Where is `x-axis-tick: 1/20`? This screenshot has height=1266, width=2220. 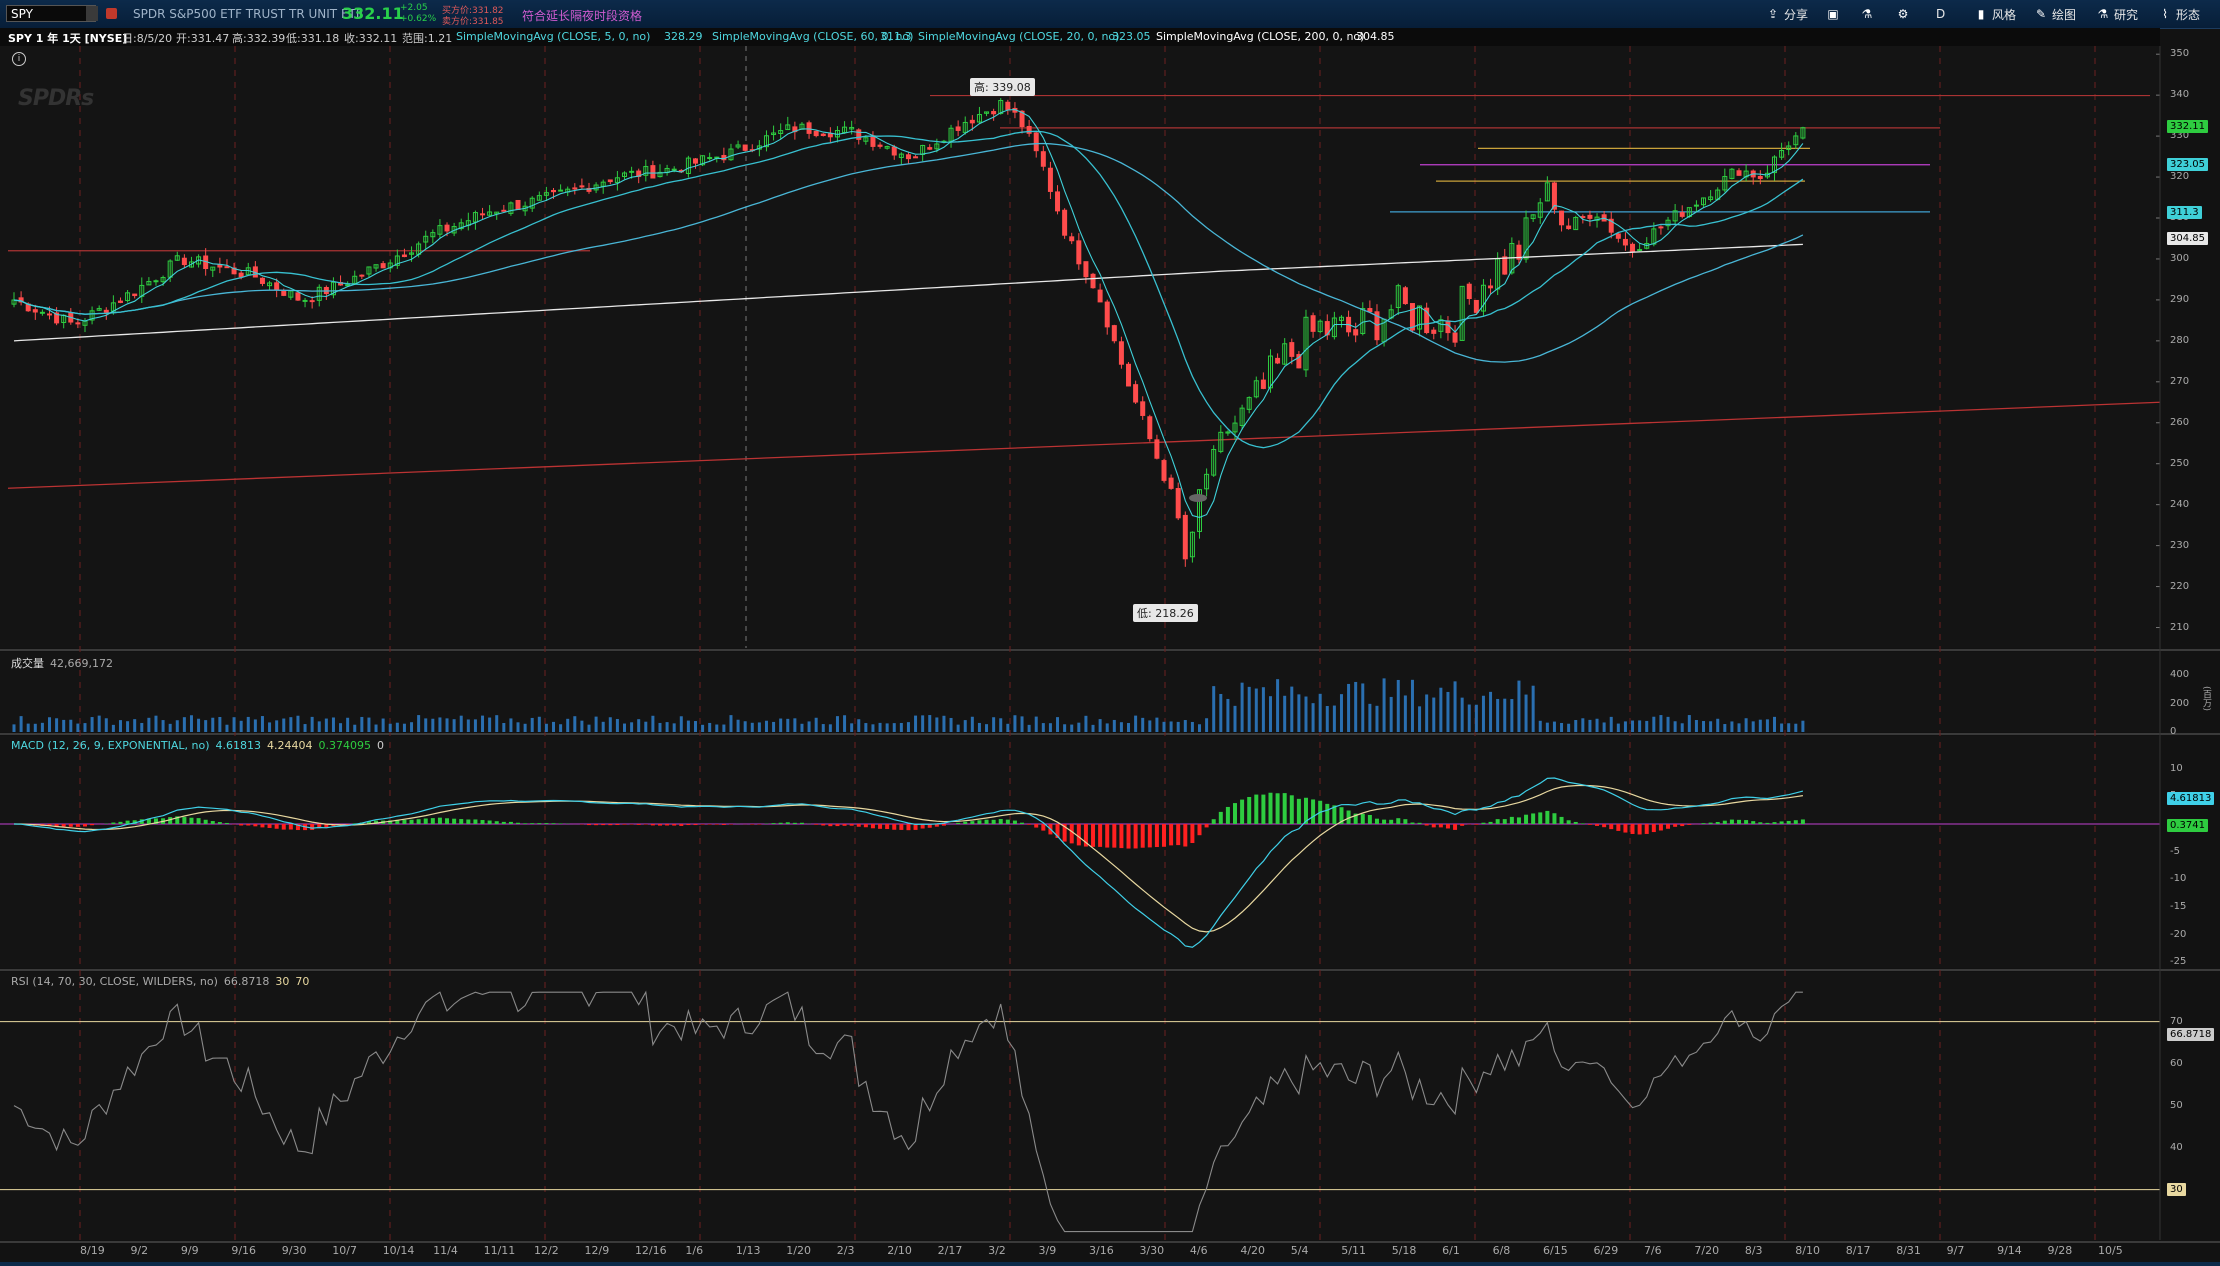
x-axis-tick: 1/20 is located at coordinates (798, 1250).